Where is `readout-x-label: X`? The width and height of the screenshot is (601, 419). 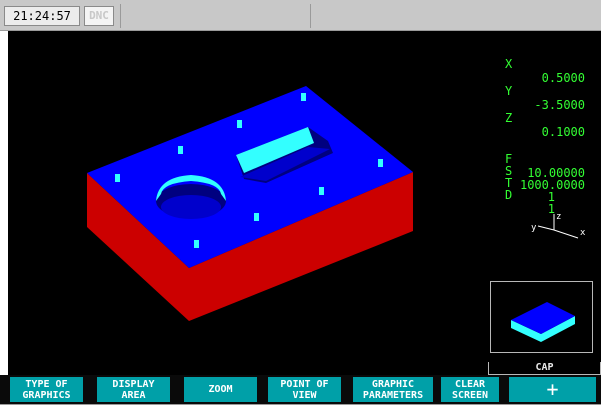 readout-x-label: X is located at coordinates (509, 64).